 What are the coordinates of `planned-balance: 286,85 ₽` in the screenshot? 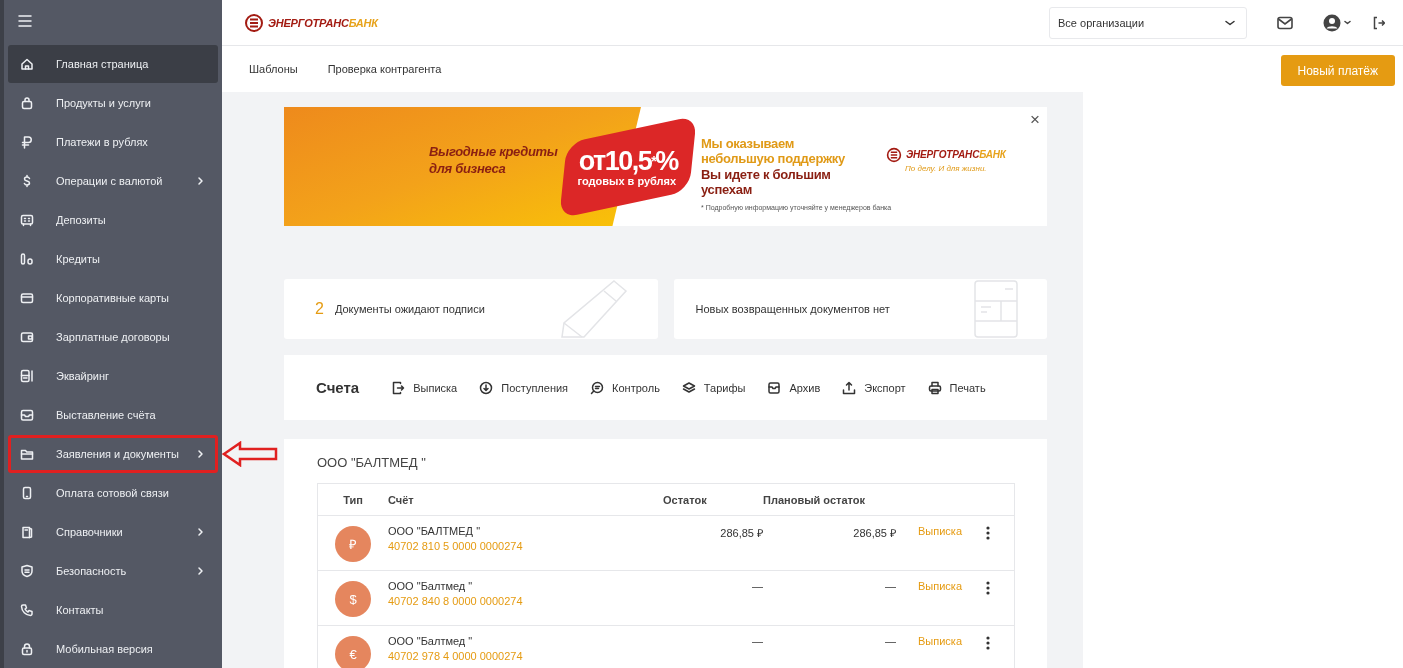 It's located at (874, 533).